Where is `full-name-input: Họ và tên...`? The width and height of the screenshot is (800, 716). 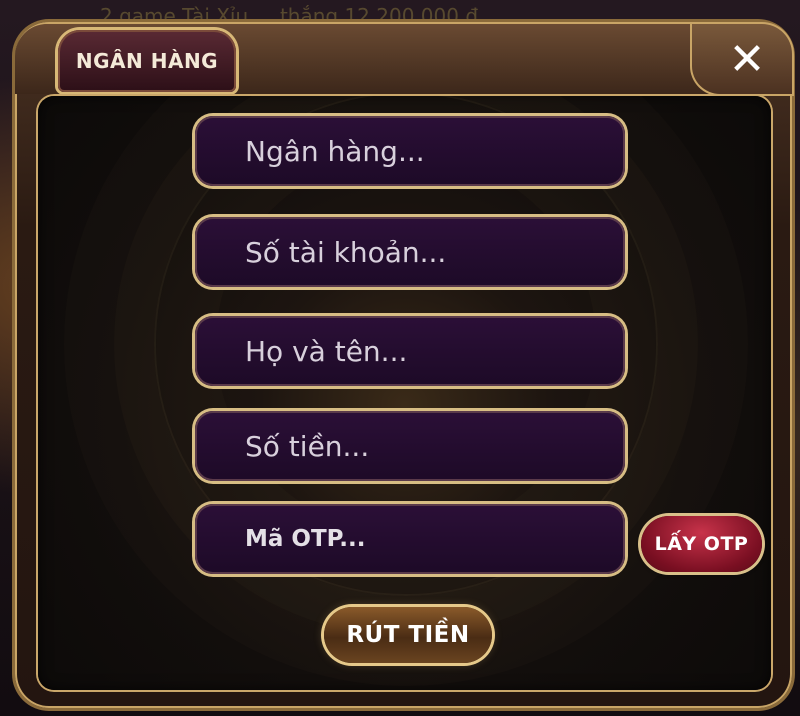
full-name-input: Họ và tên... is located at coordinates (410, 351).